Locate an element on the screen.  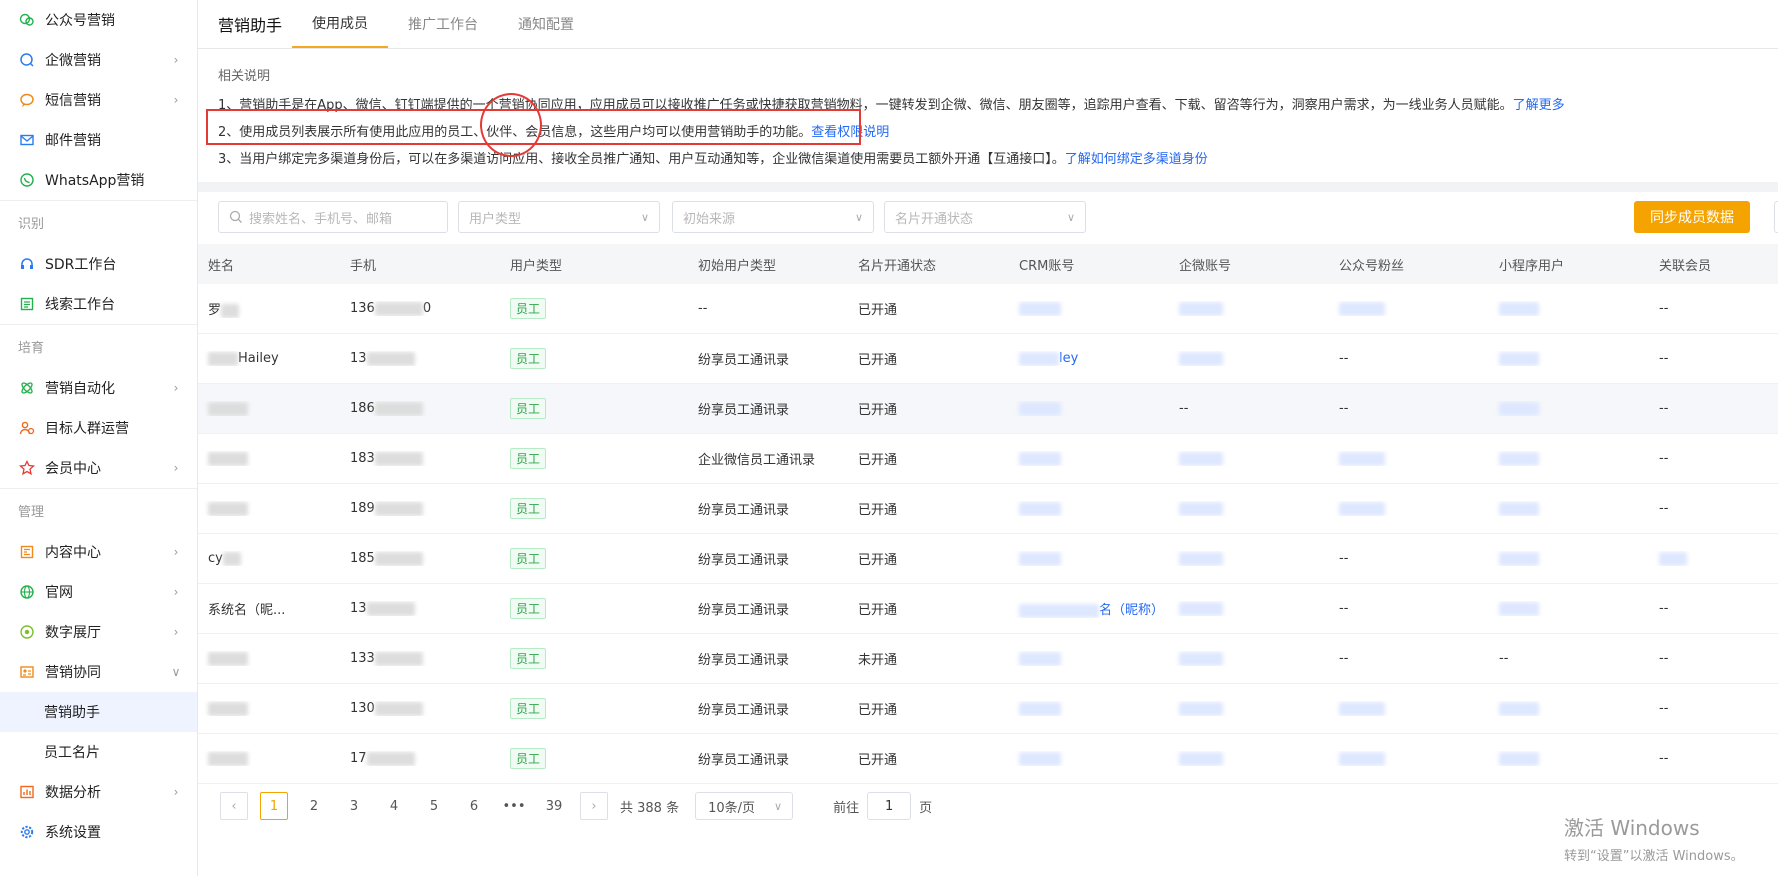
sidebar-item-website: 官网 › is located at coordinates (98, 592).